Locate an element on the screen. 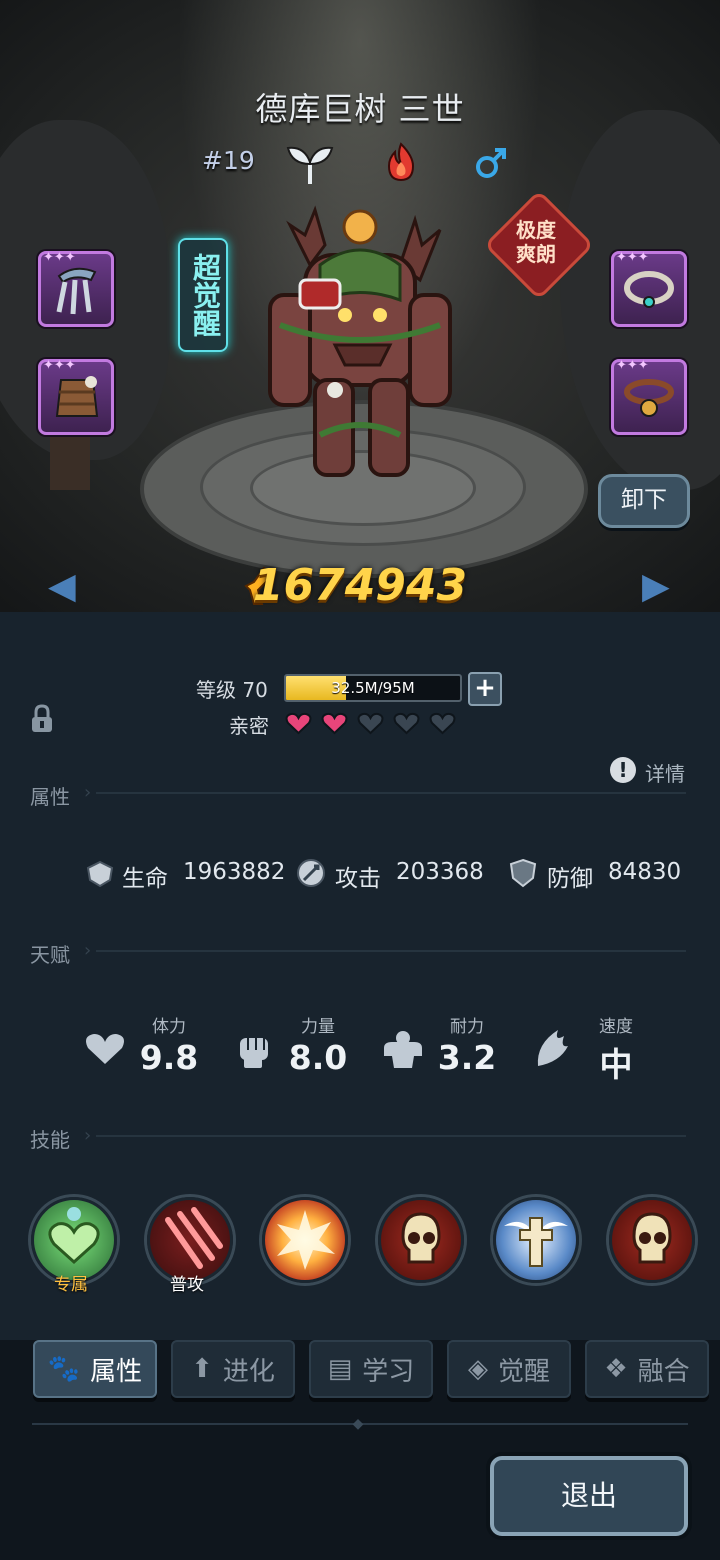  intimacy-label: 亲密 is located at coordinates (249, 726).